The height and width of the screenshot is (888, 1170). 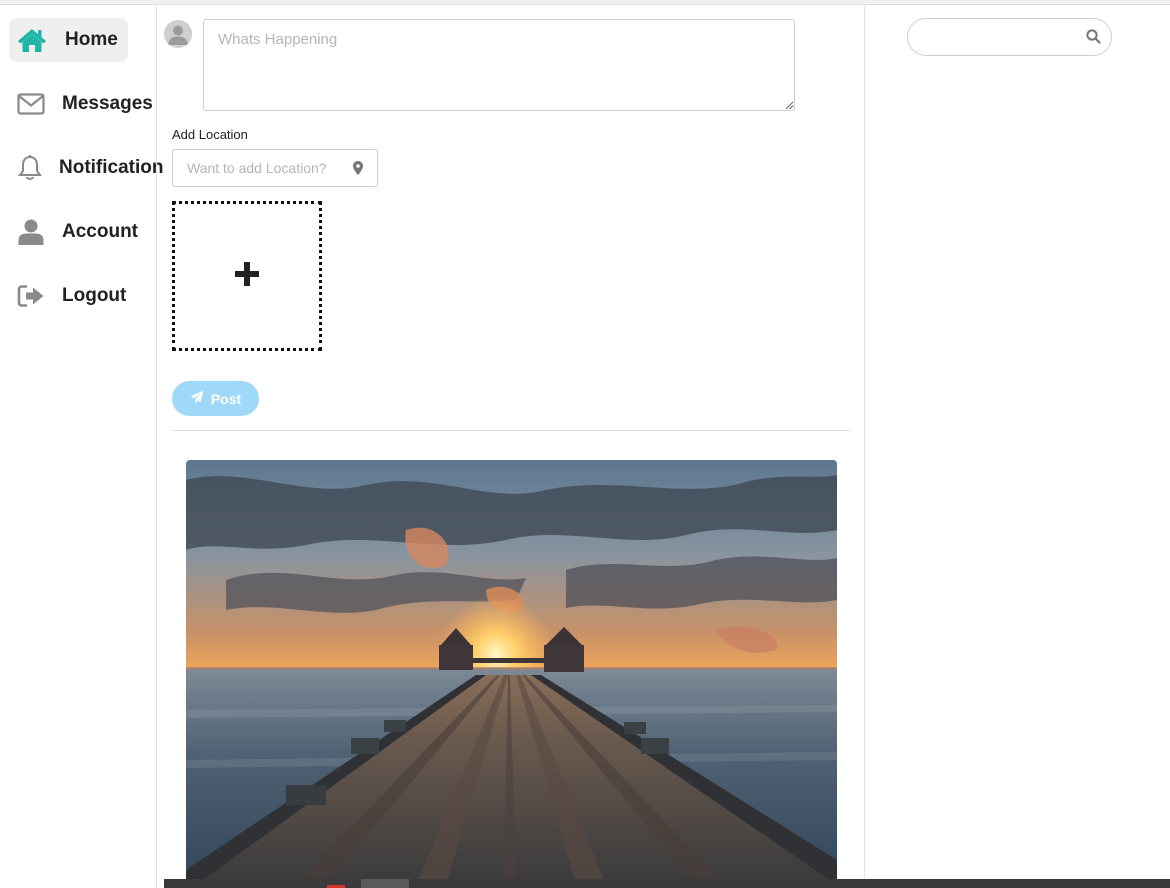 What do you see at coordinates (358, 170) in the screenshot?
I see `map-marker-icon` at bounding box center [358, 170].